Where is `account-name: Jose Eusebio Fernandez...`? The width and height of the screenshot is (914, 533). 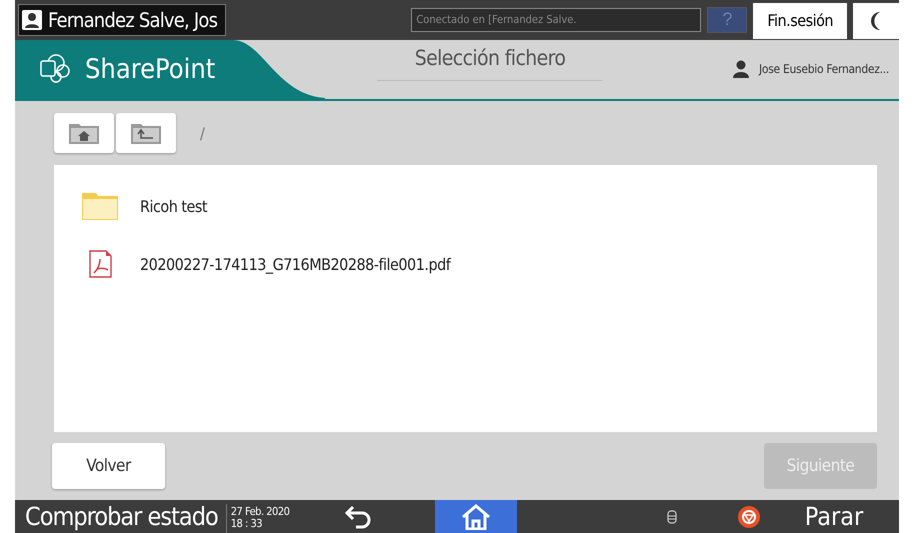 account-name: Jose Eusebio Fernandez... is located at coordinates (824, 69).